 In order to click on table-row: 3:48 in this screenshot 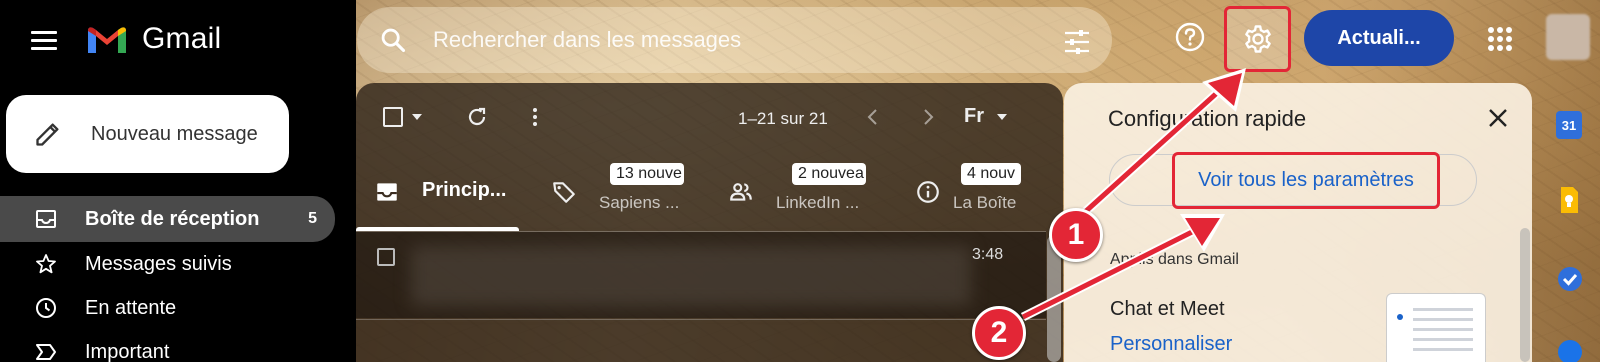, I will do `click(701, 275)`.